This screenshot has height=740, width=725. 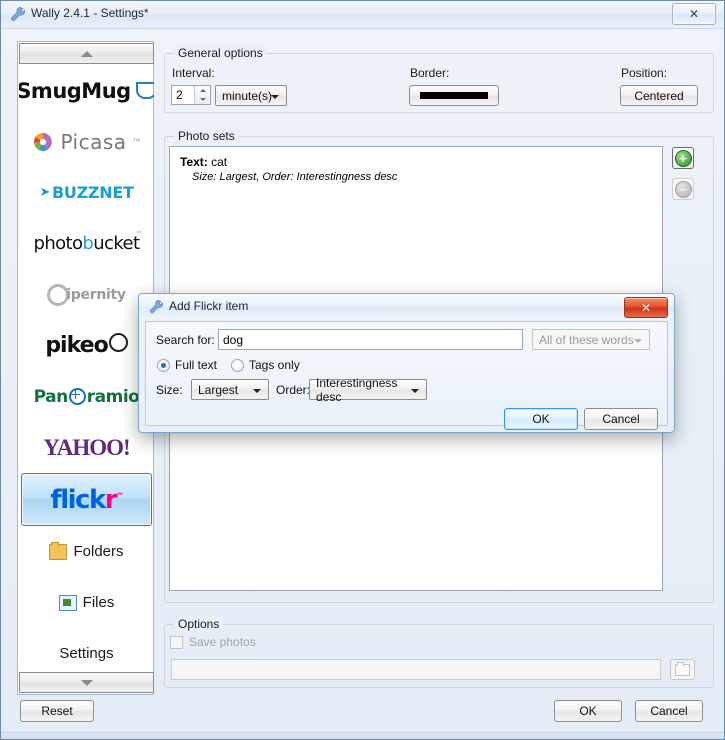 I want to click on sidebar-scroll-down-button, so click(x=86, y=682).